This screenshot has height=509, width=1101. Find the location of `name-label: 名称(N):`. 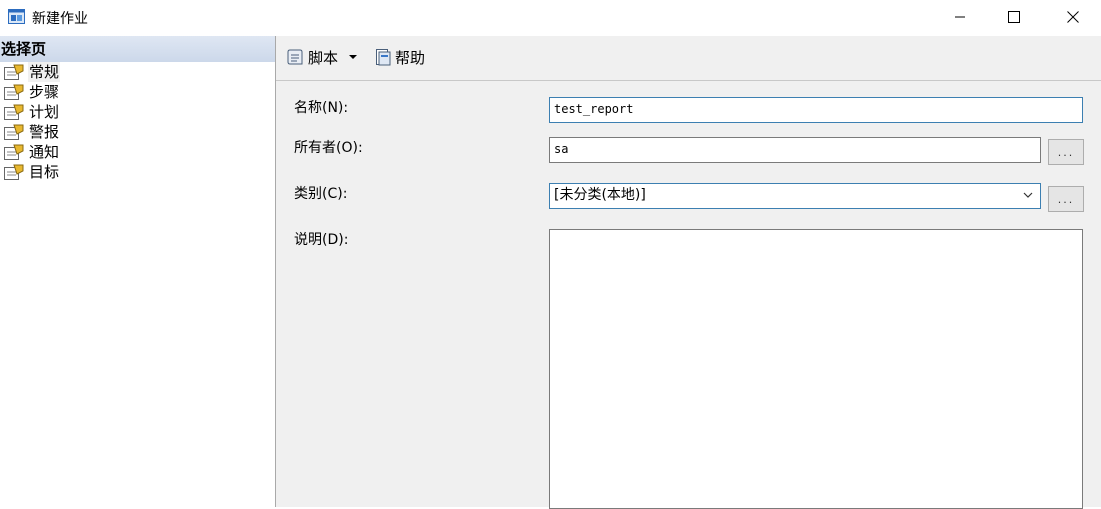

name-label: 名称(N): is located at coordinates (321, 108).